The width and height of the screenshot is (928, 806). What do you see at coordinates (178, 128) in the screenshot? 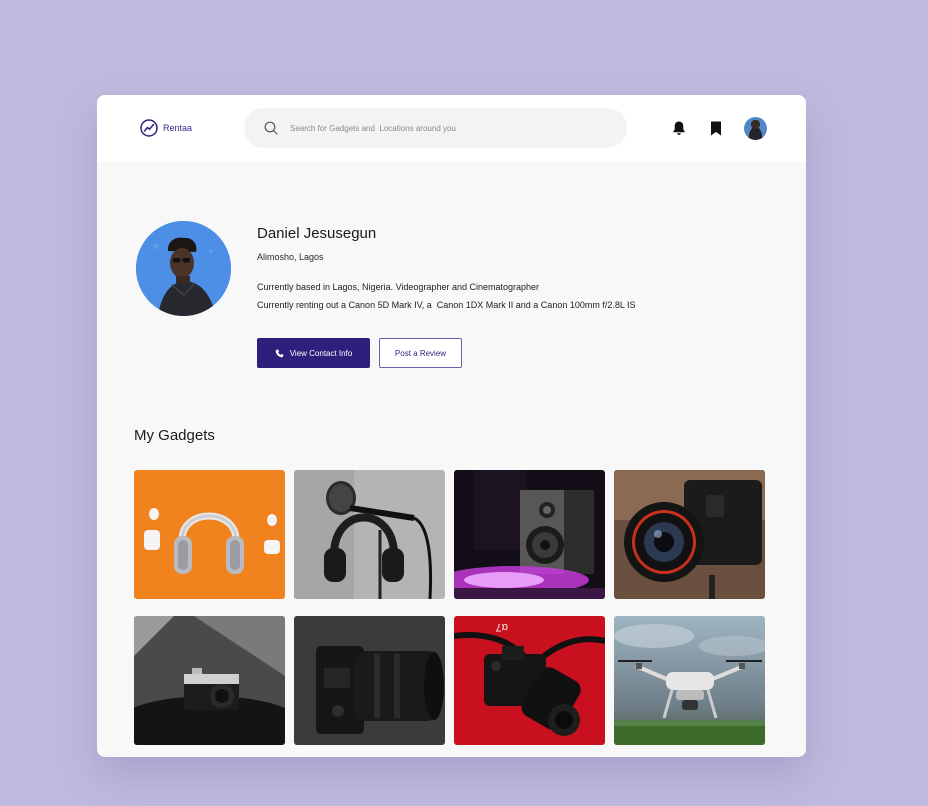
I see `brand-name: Rentaa` at bounding box center [178, 128].